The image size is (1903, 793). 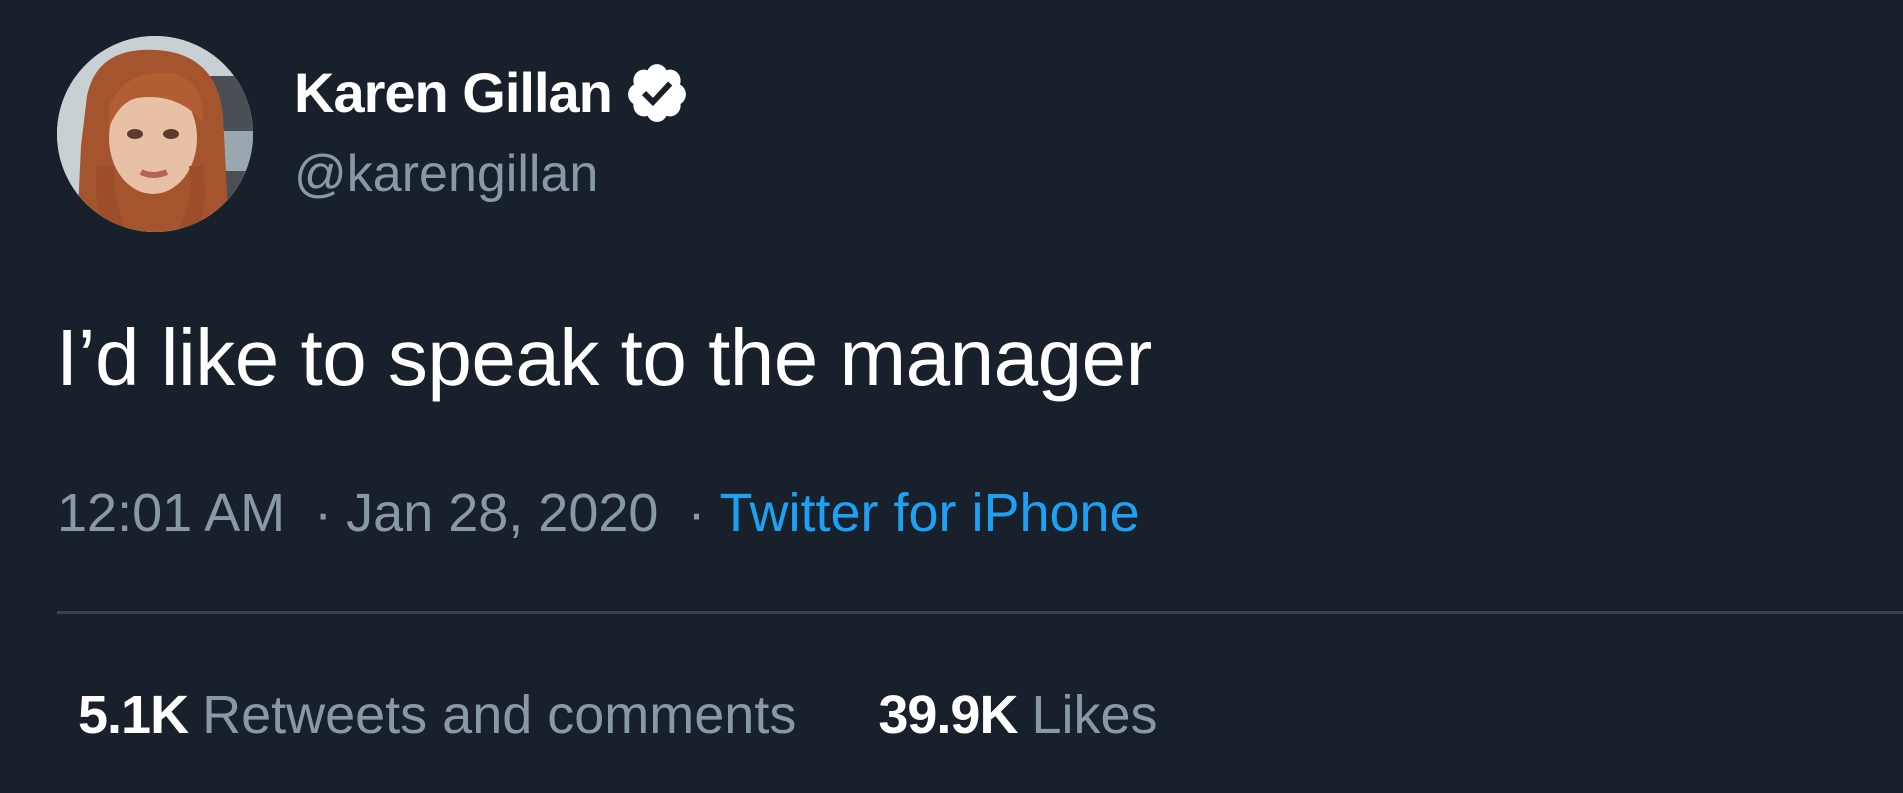 I want to click on tweet-stats: 5.1K Retweets and comments 39.9K Likes, so click(x=618, y=715).